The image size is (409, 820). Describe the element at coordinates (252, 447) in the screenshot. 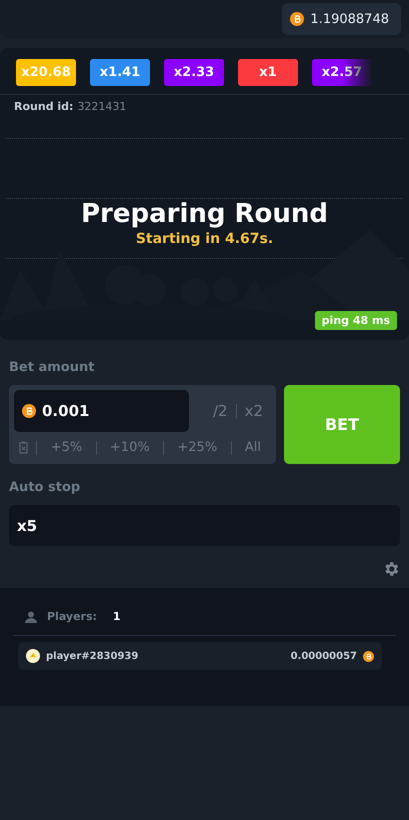

I see `quick-amount-button: All` at that location.